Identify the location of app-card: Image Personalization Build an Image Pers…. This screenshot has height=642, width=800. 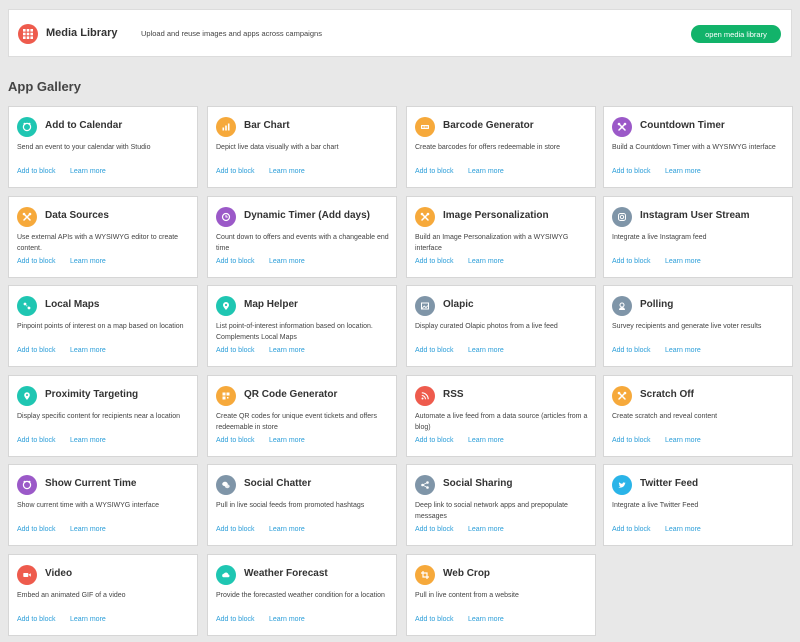
(501, 237).